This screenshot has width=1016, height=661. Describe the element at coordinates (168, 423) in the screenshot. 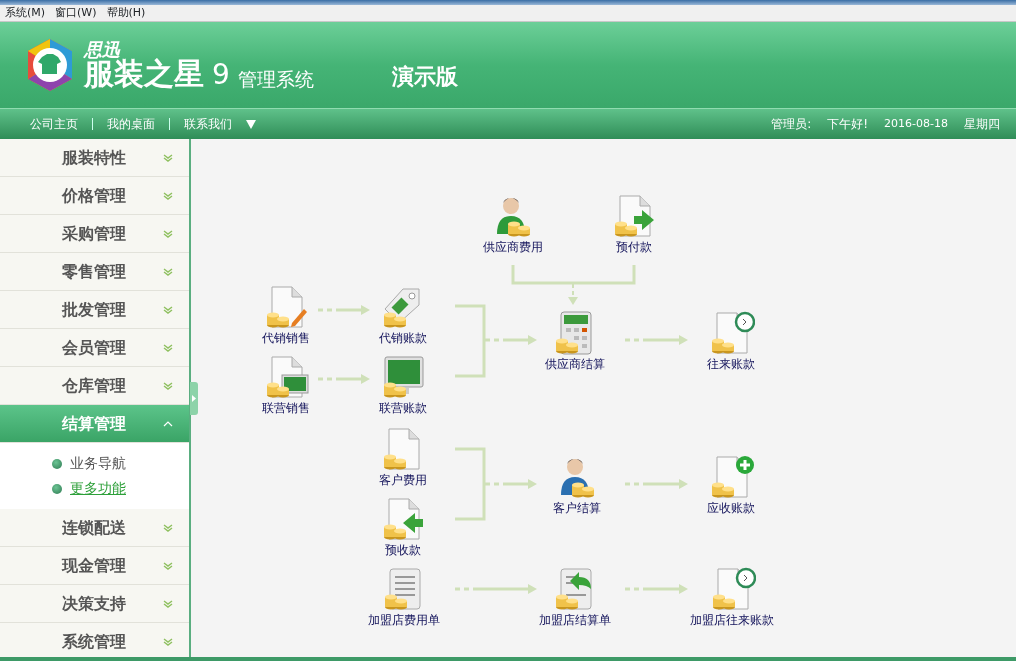

I see `chevron-up-icon` at that location.